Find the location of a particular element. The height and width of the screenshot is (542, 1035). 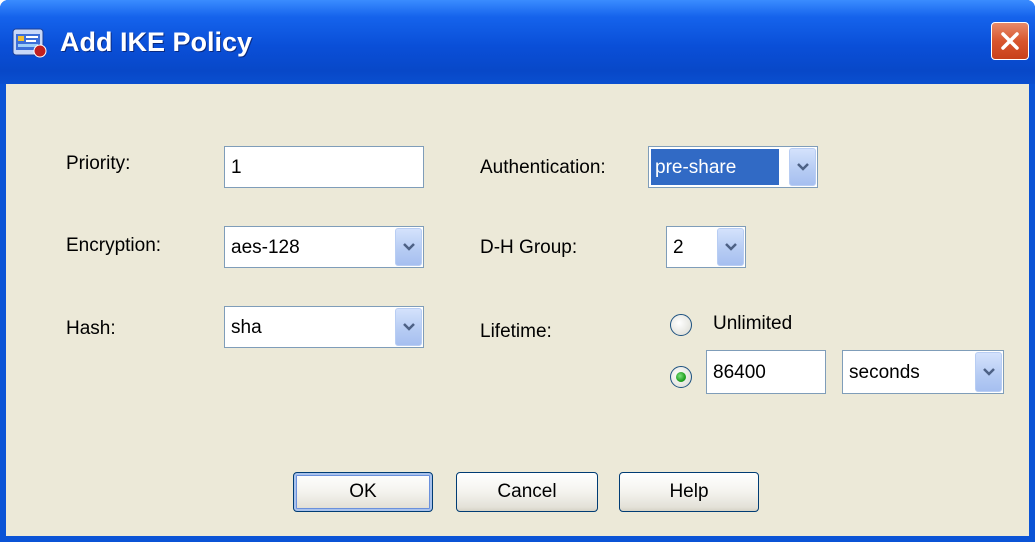

priority-value: 1 is located at coordinates (236, 167).